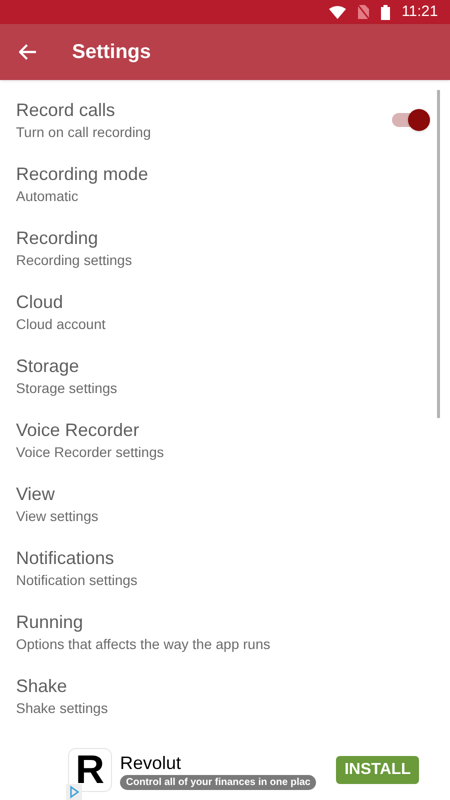  I want to click on setting-subtitle: Voice Recorder settings, so click(90, 452).